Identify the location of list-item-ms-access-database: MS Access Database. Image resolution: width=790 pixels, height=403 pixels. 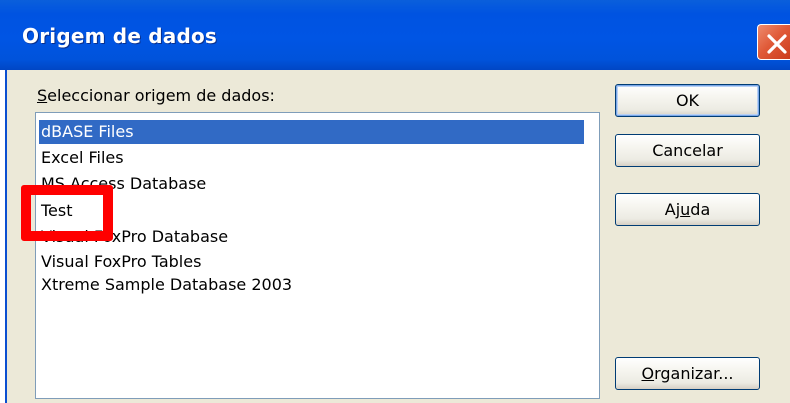
(311, 184).